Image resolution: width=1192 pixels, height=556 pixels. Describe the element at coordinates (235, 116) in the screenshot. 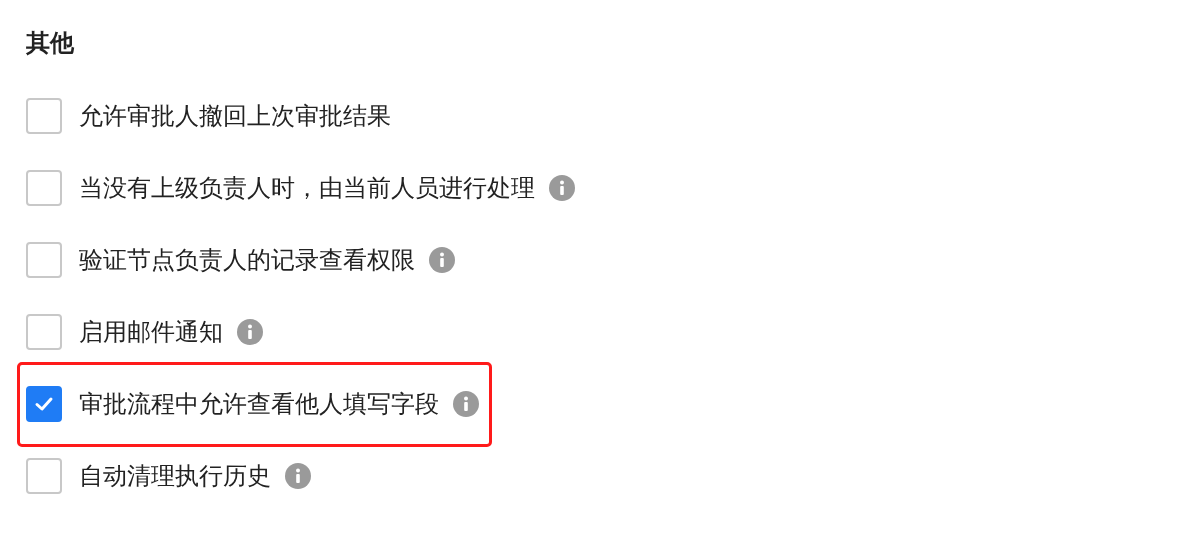

I see `option-label: 允许审批人撤回上次审批结果` at that location.